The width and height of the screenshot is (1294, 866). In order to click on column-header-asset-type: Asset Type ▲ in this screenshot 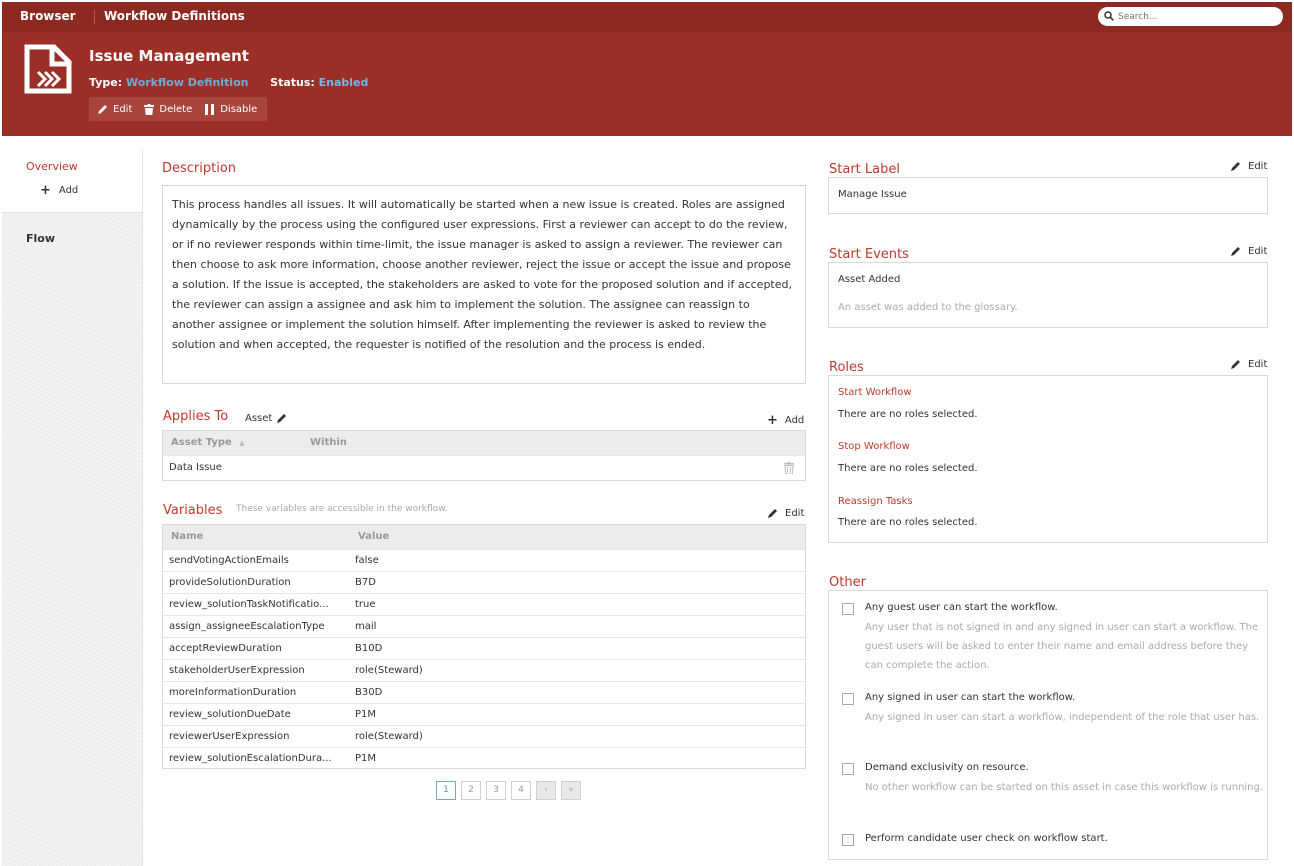, I will do `click(208, 442)`.